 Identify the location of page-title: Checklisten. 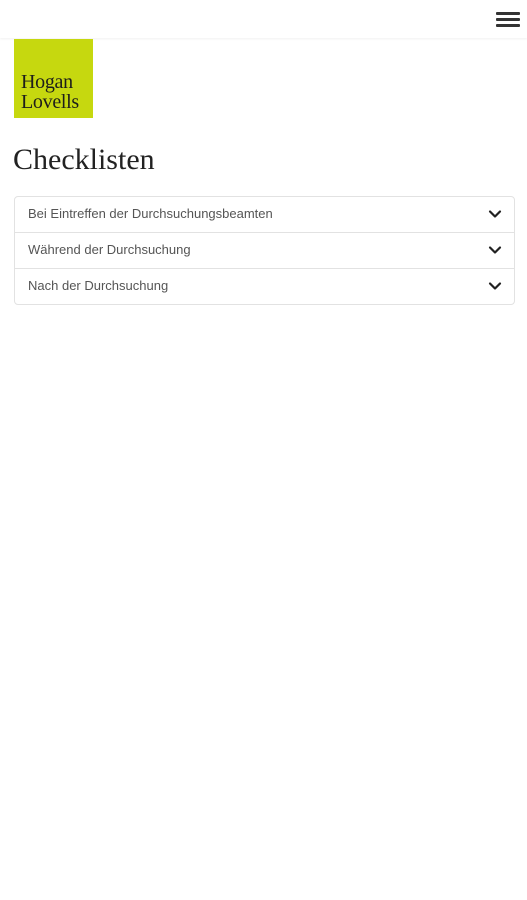
(84, 159).